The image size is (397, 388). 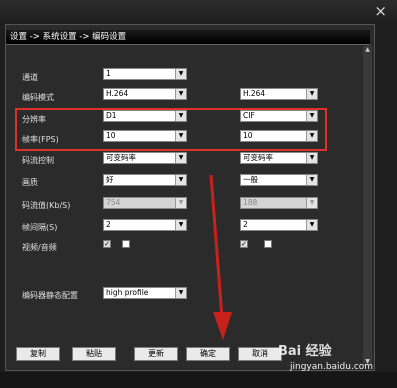 I want to click on watermark-url: jingyan.baidu.com, so click(x=332, y=367).